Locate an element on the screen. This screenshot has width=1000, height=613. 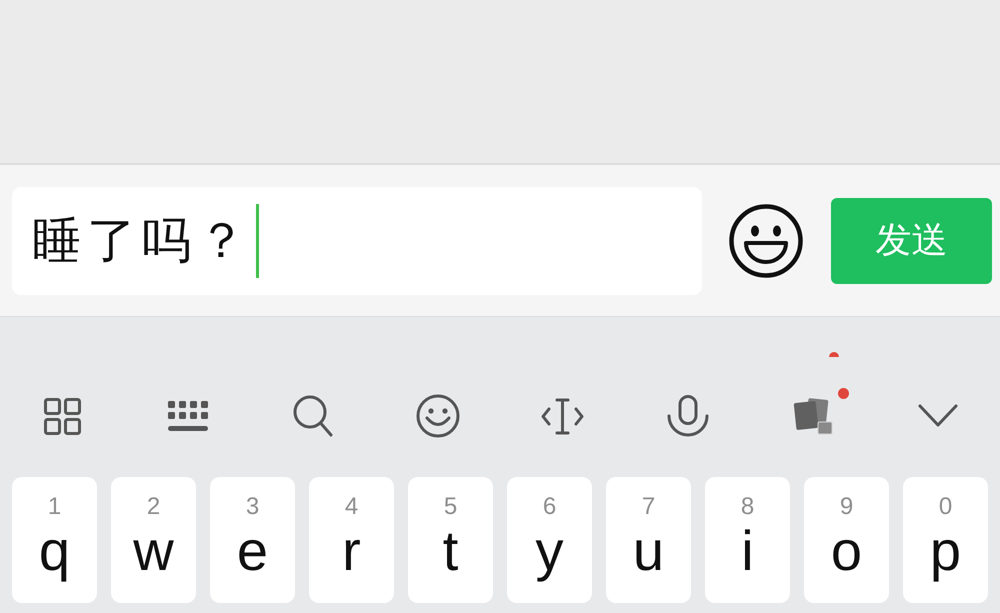
search-icon is located at coordinates (312, 416).